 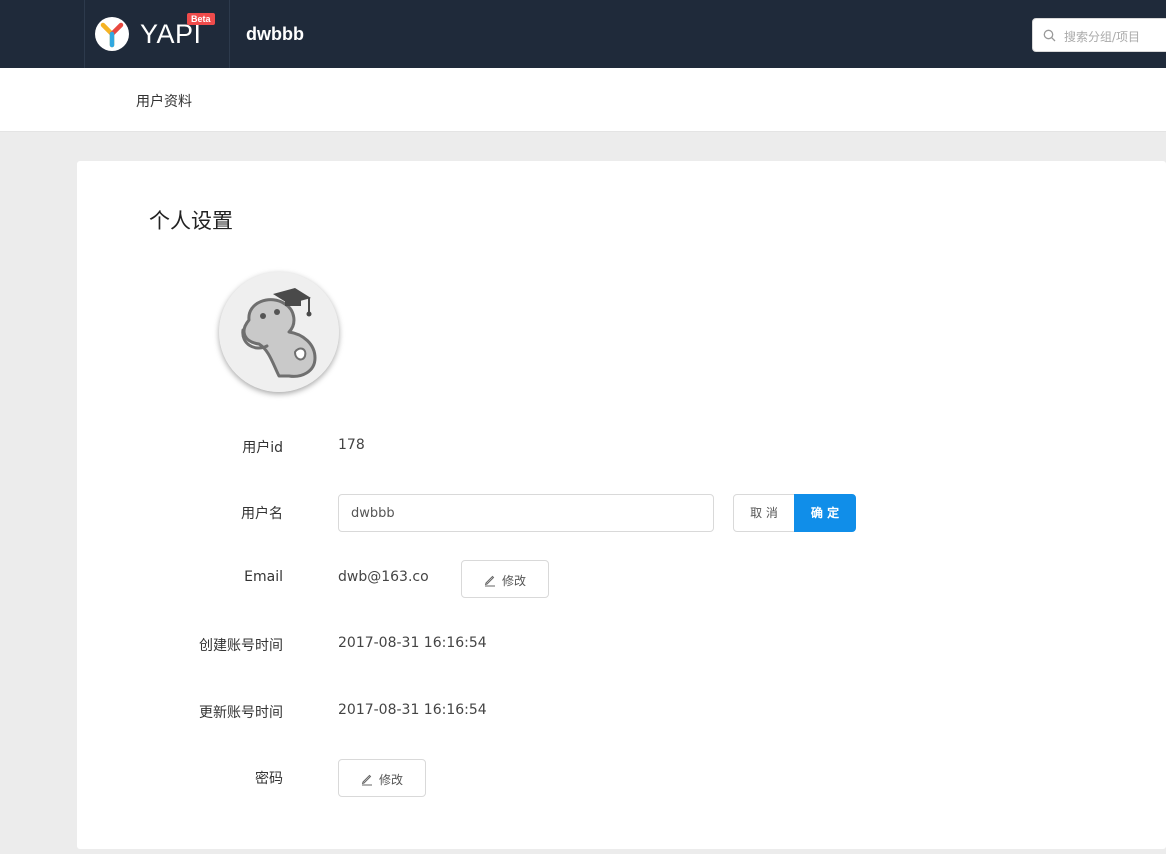 What do you see at coordinates (269, 779) in the screenshot?
I see `password-label: 密码` at bounding box center [269, 779].